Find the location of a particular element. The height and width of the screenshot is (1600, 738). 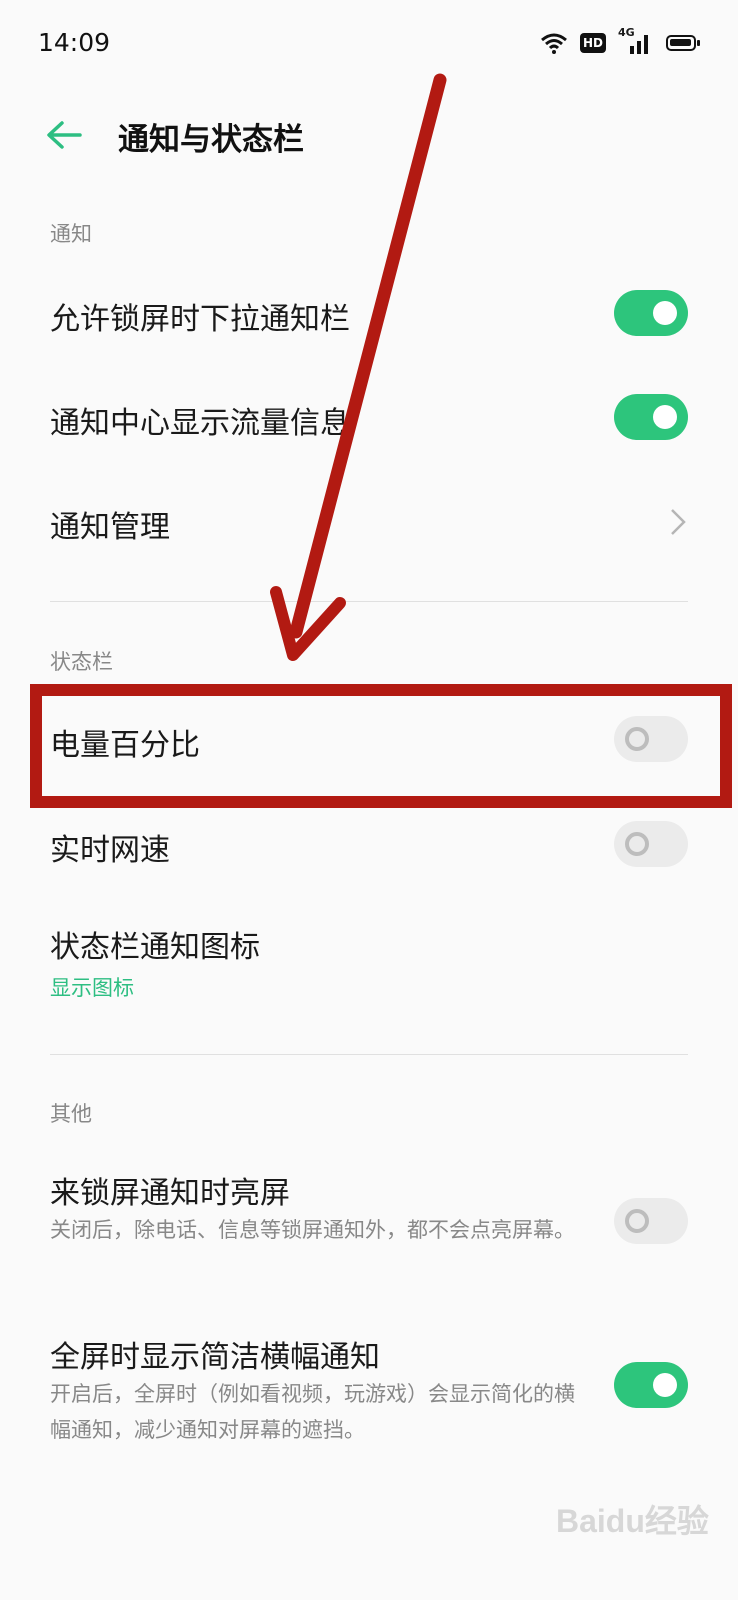

setting-title: 实时网速 is located at coordinates (110, 850).